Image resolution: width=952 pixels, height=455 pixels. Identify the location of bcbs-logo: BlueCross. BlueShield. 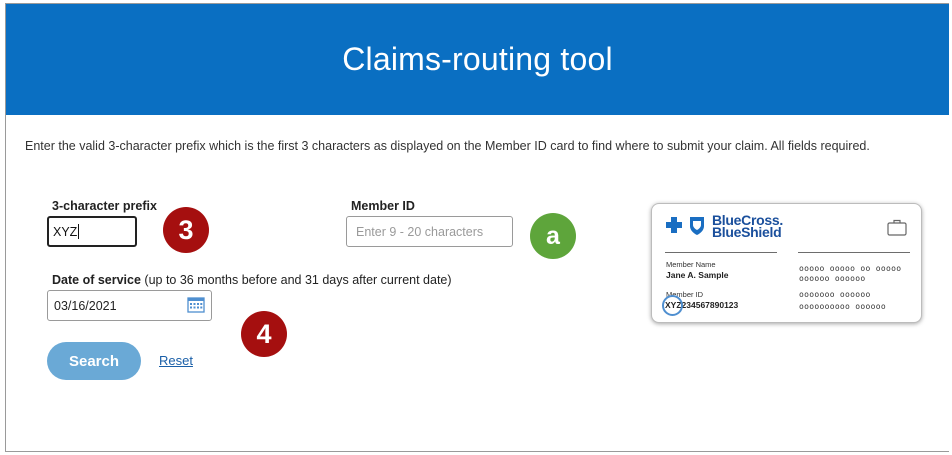
(723, 226).